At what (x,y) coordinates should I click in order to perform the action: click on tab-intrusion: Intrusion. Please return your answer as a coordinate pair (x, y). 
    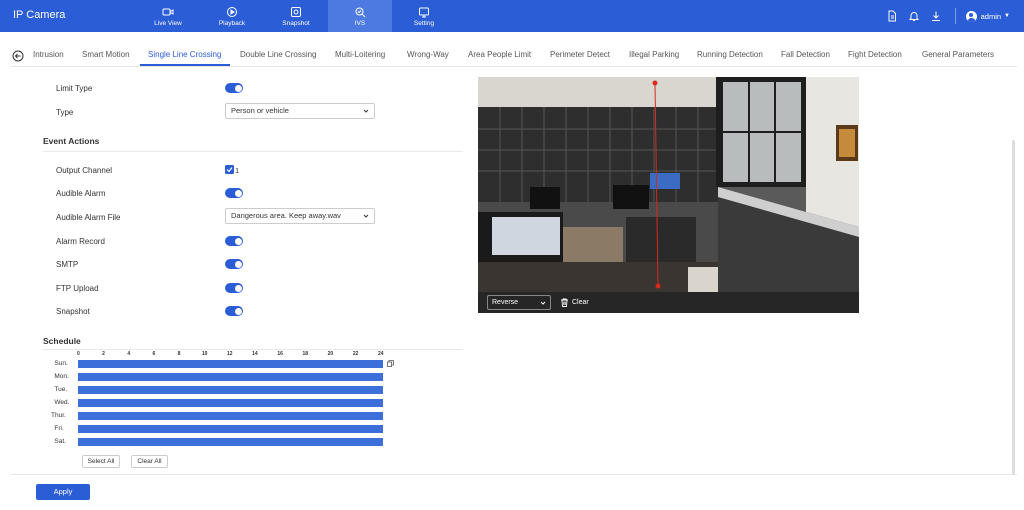
    Looking at the image, I should click on (48, 54).